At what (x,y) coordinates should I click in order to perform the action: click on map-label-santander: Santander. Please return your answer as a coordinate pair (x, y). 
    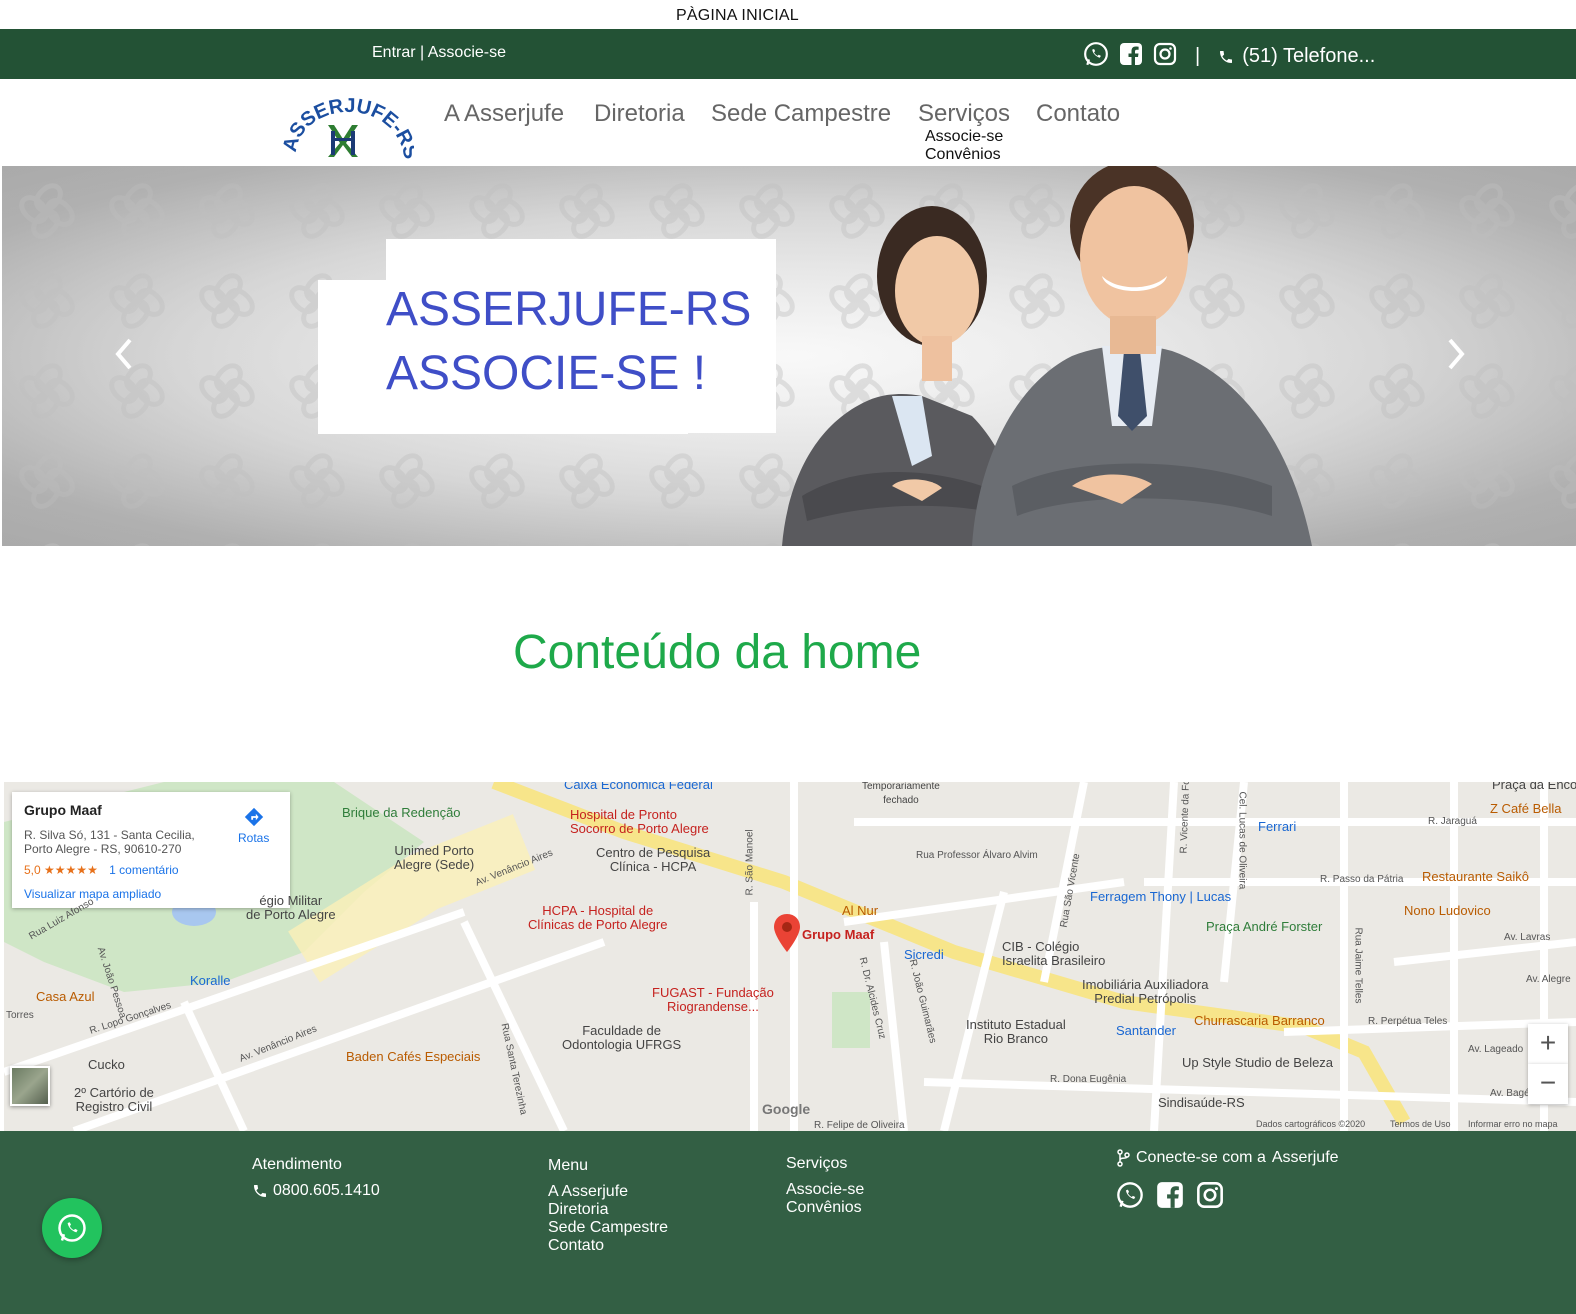
    Looking at the image, I should click on (1146, 1031).